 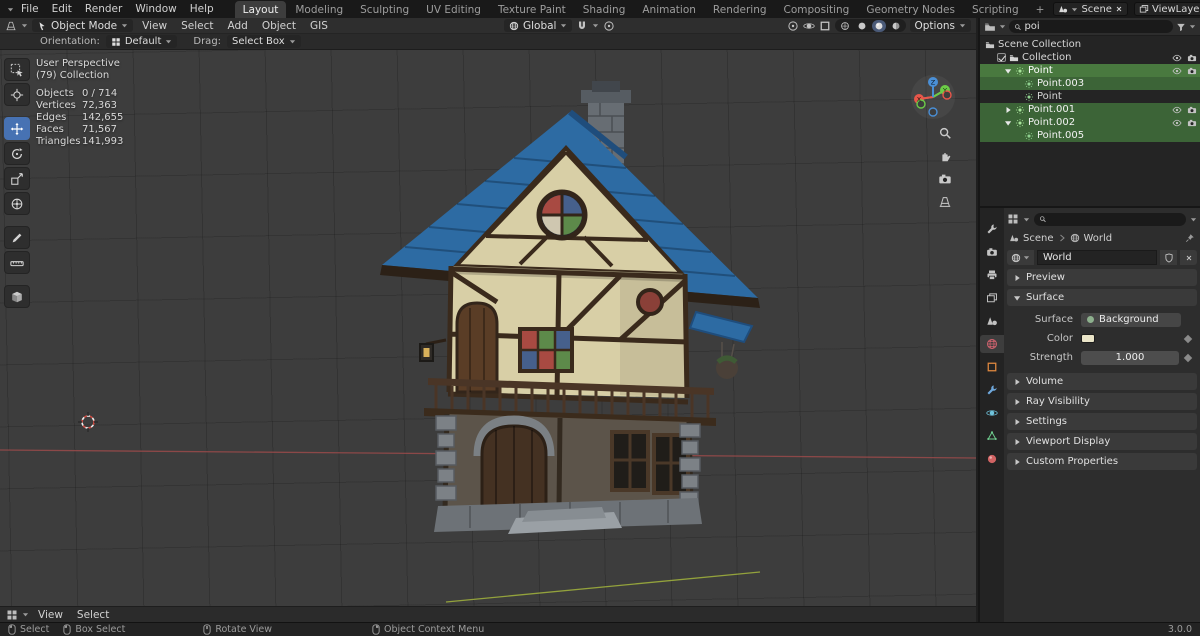 I want to click on outliner-editor-type-icon, so click(x=990, y=27).